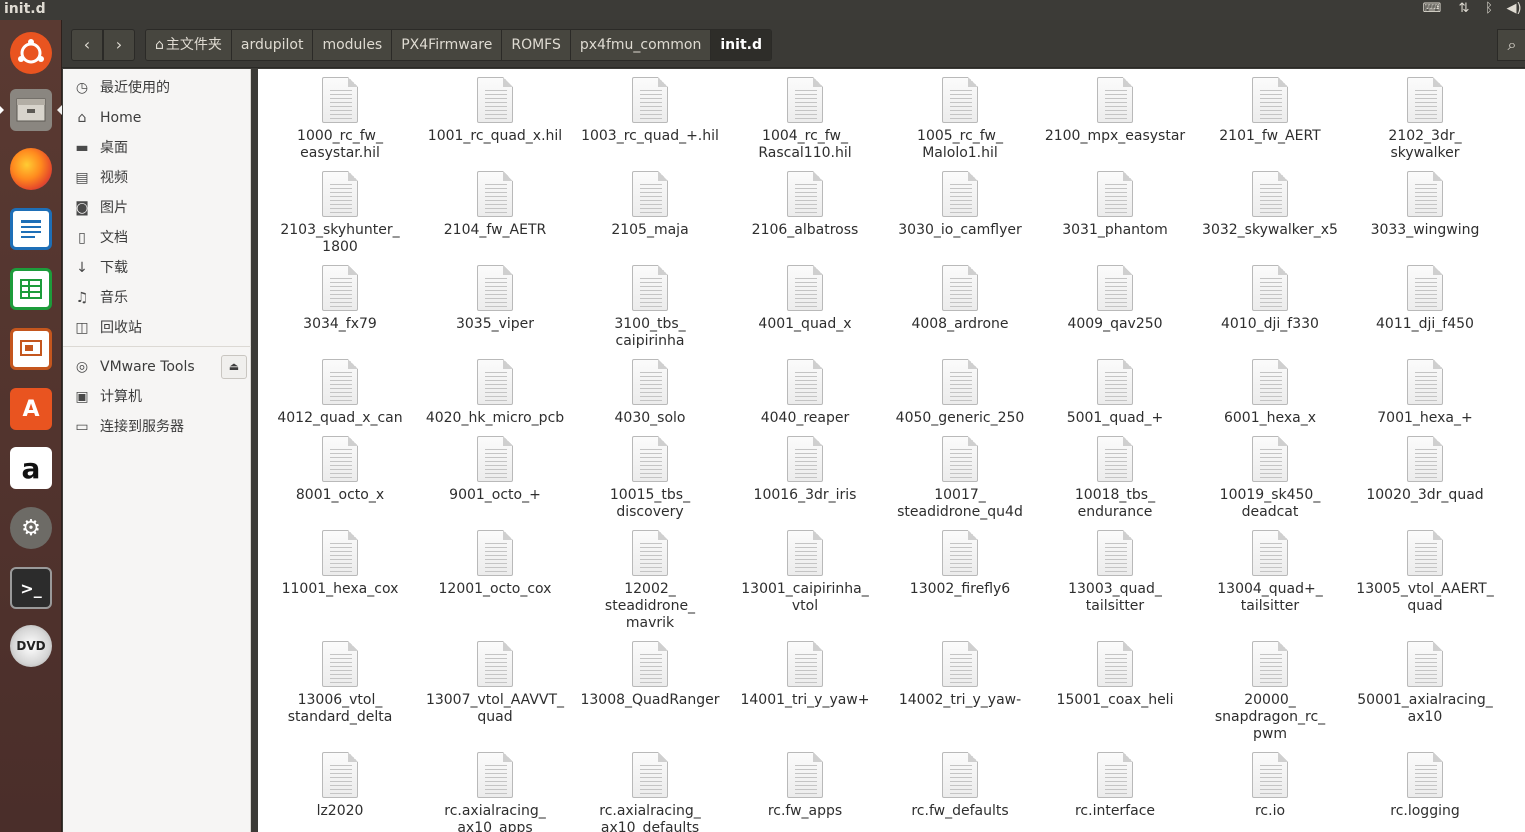 Image resolution: width=1525 pixels, height=832 pixels. I want to click on file-item: 4009_qav250, so click(1115, 299).